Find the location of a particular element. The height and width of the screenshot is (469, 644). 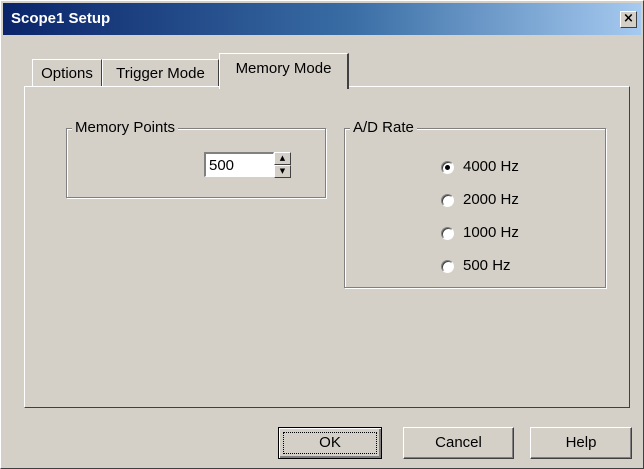

cancel-button-label: Cancel is located at coordinates (458, 442).